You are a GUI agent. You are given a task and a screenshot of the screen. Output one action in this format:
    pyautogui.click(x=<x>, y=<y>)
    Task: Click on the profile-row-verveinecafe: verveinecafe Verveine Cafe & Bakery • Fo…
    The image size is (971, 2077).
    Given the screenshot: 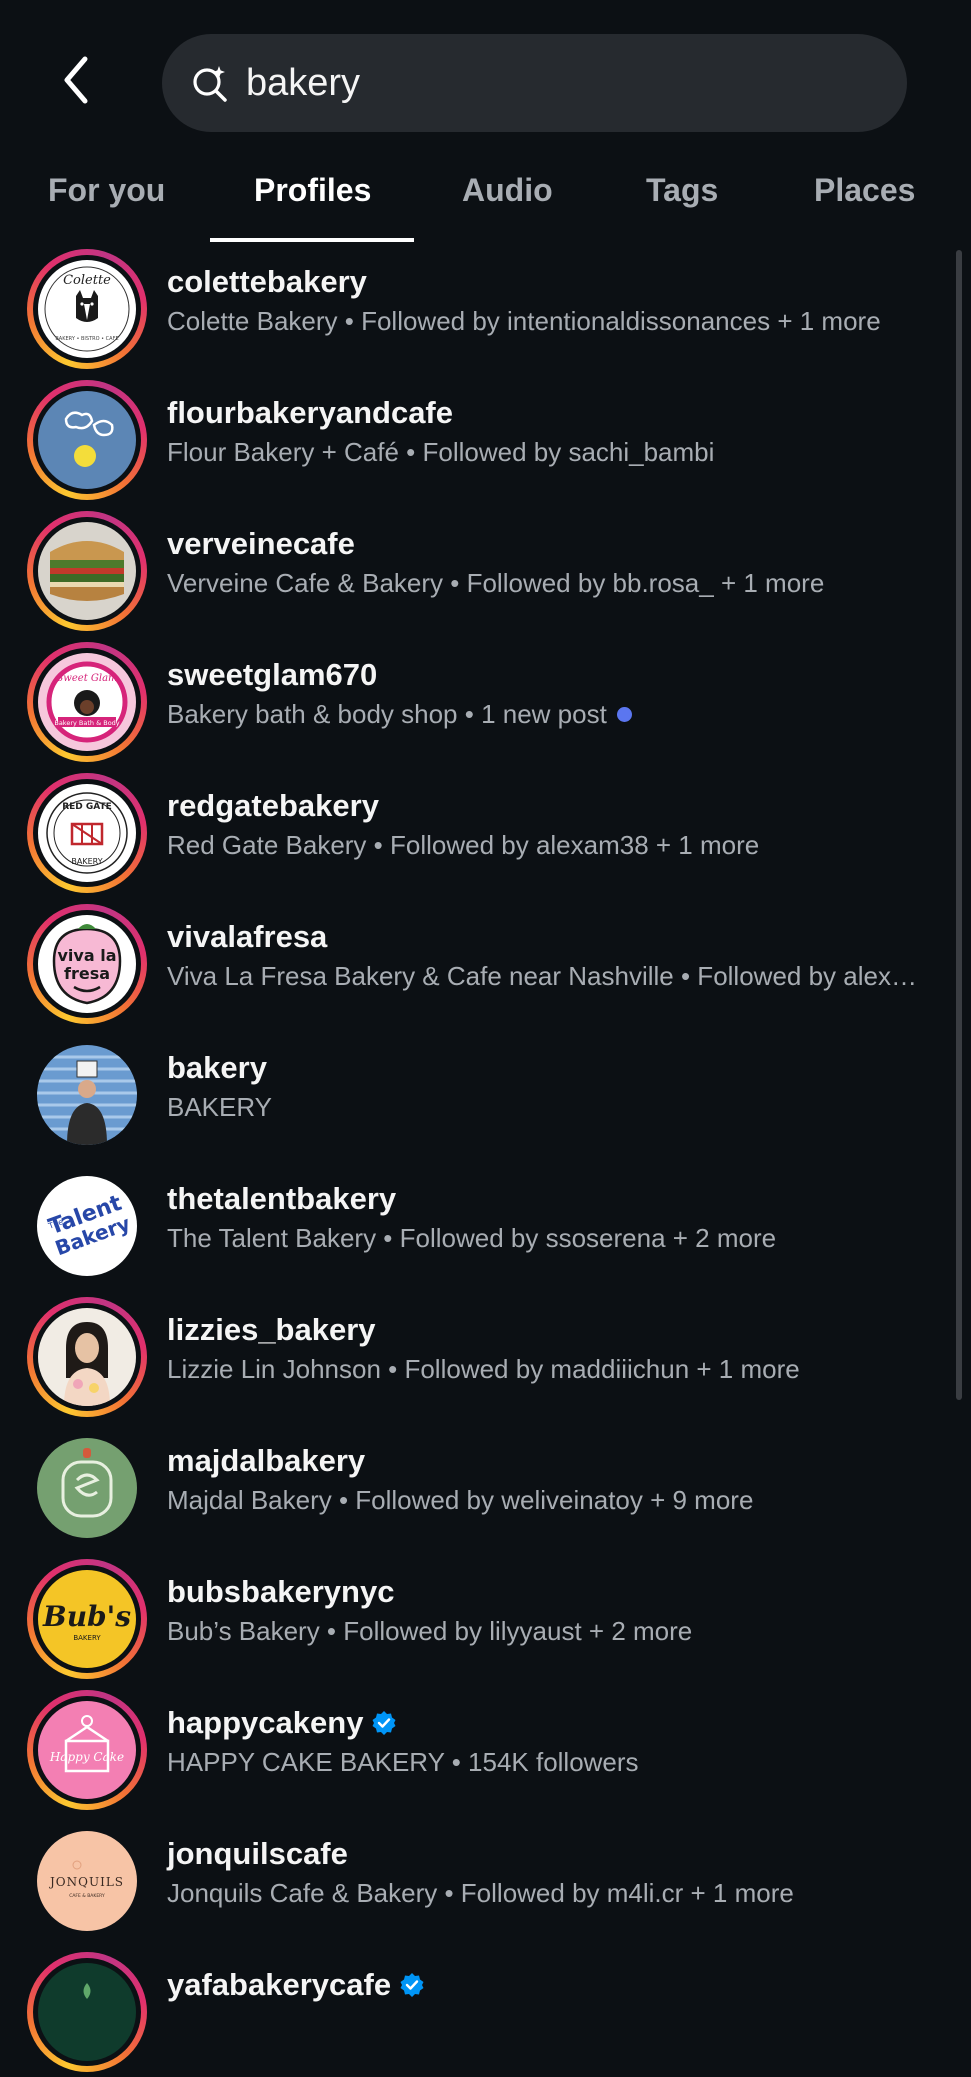 What is the action you would take?
    pyautogui.click(x=477, y=570)
    